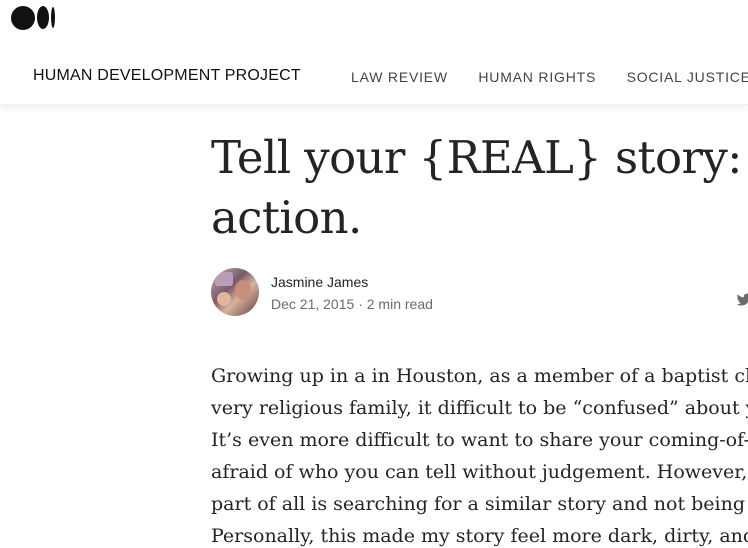  What do you see at coordinates (34, 17) in the screenshot?
I see `medium-logo-icon` at bounding box center [34, 17].